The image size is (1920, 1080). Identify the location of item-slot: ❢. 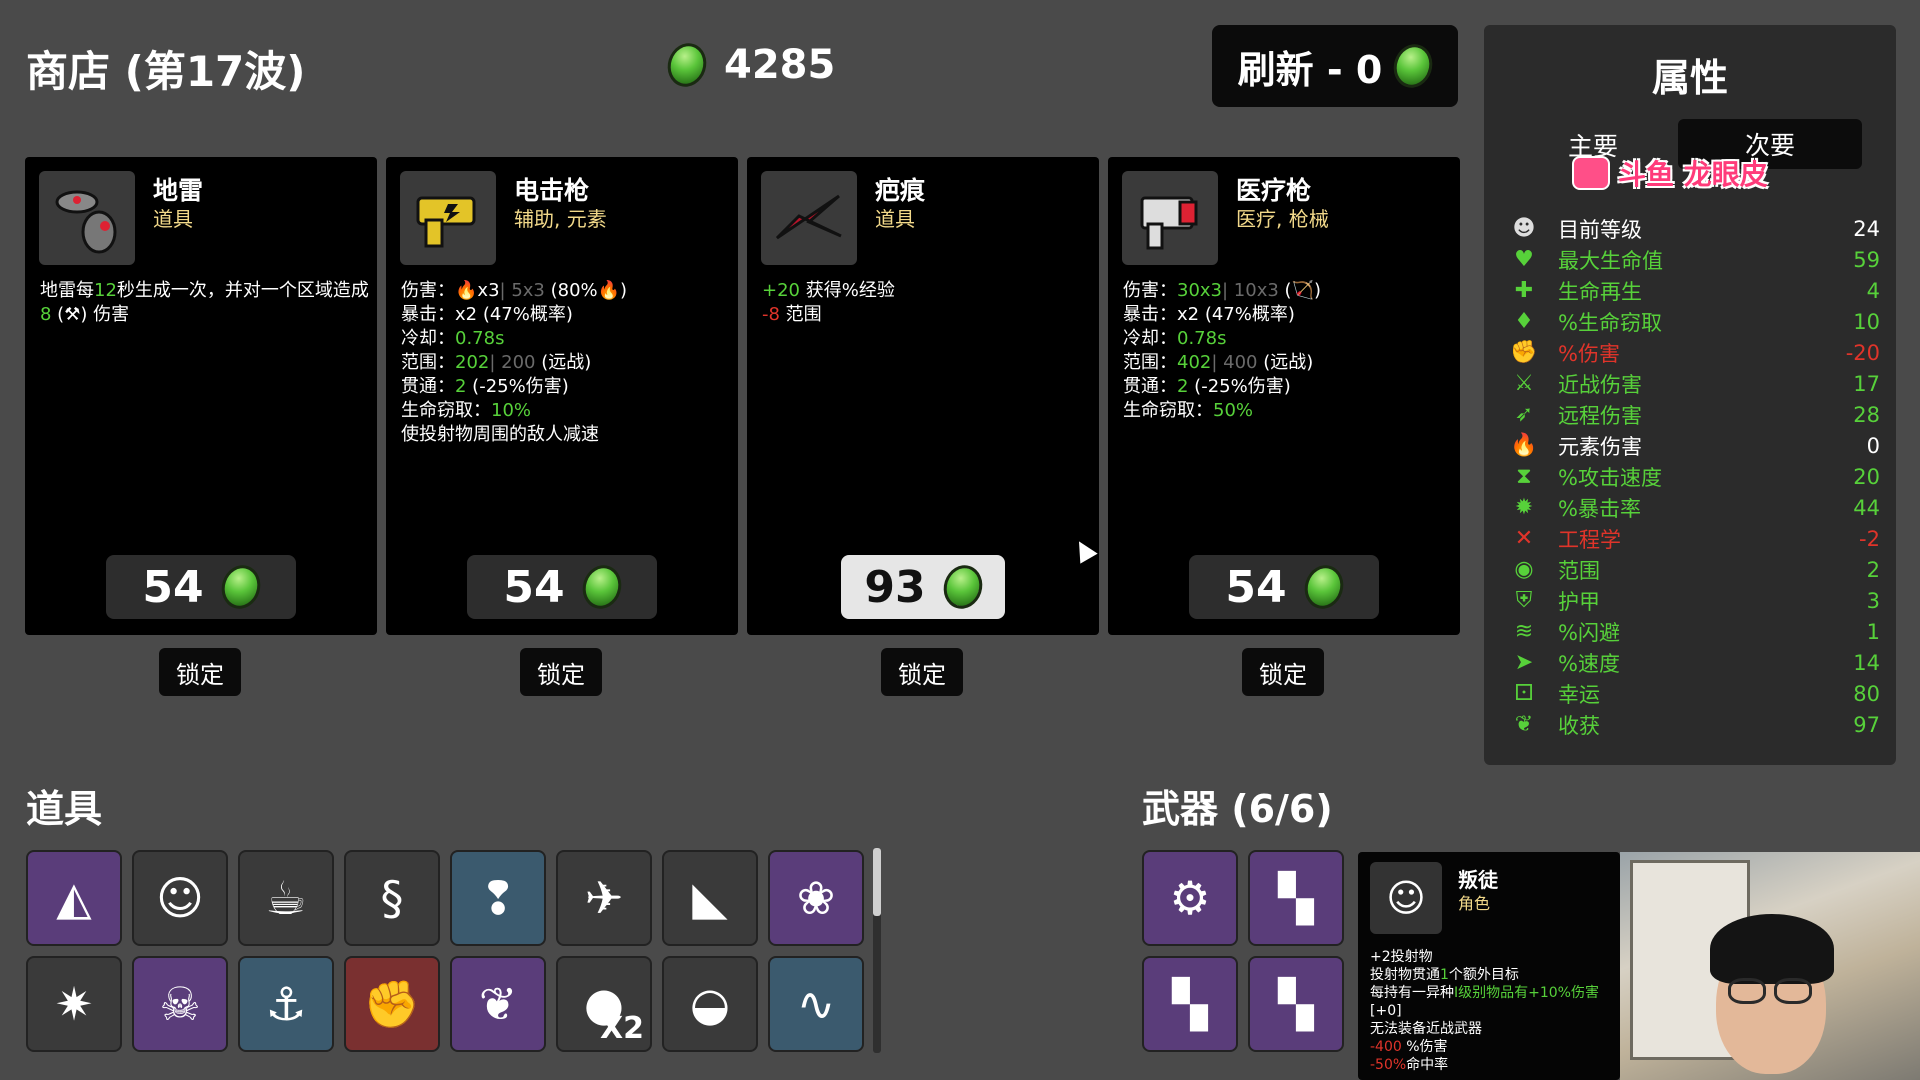
(498, 898).